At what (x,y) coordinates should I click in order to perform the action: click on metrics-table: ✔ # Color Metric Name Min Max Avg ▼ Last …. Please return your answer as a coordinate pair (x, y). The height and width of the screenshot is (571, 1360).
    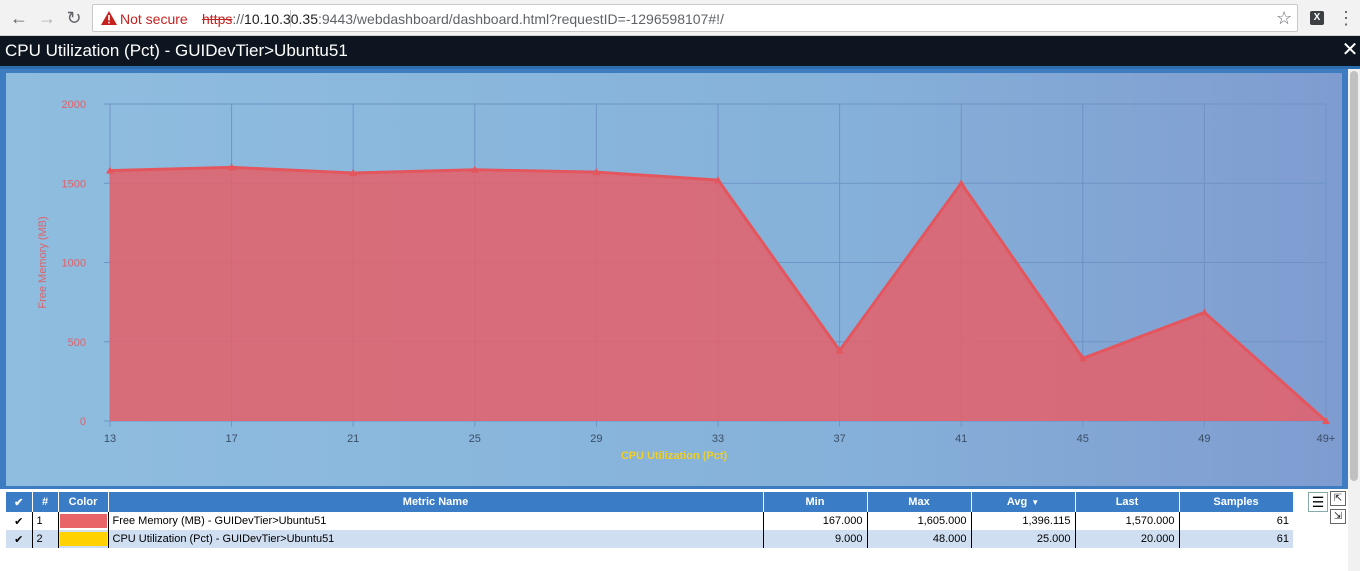
    Looking at the image, I should click on (650, 520).